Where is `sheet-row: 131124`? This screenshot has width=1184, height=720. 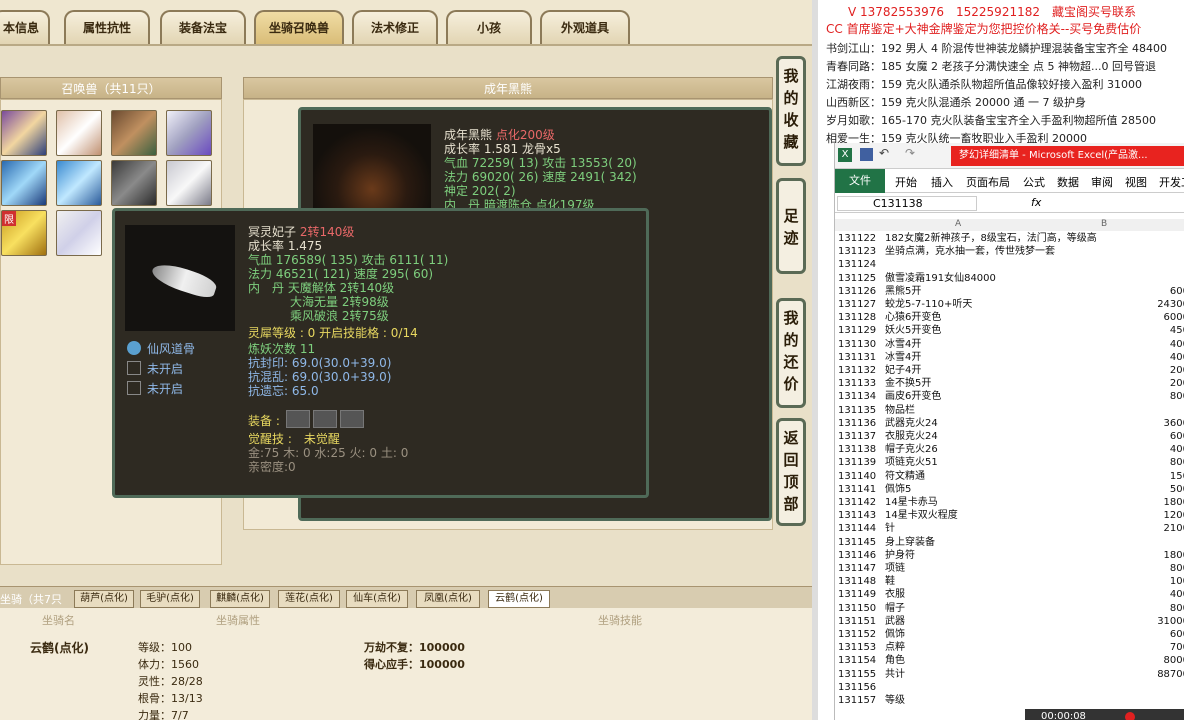 sheet-row: 131124 is located at coordinates (1009, 265).